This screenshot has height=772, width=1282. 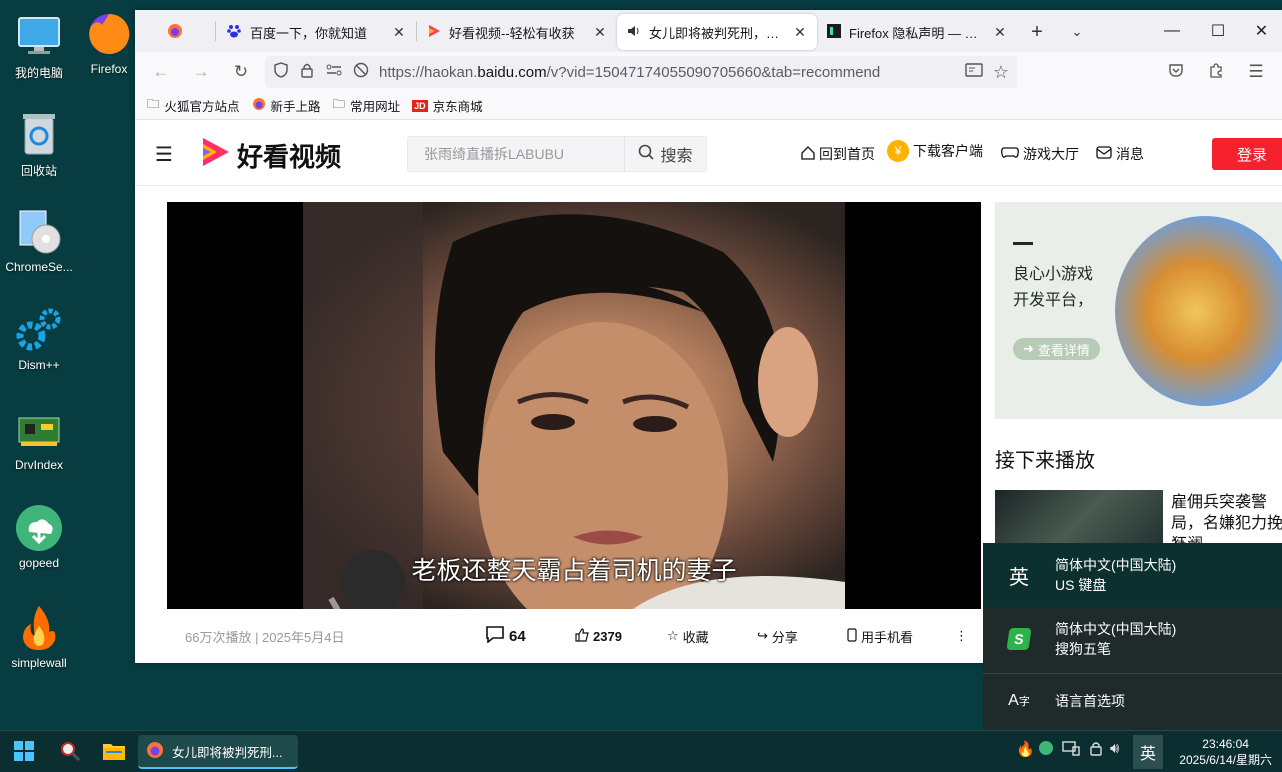 I want to click on nav-messages: 消息, so click(x=1120, y=154).